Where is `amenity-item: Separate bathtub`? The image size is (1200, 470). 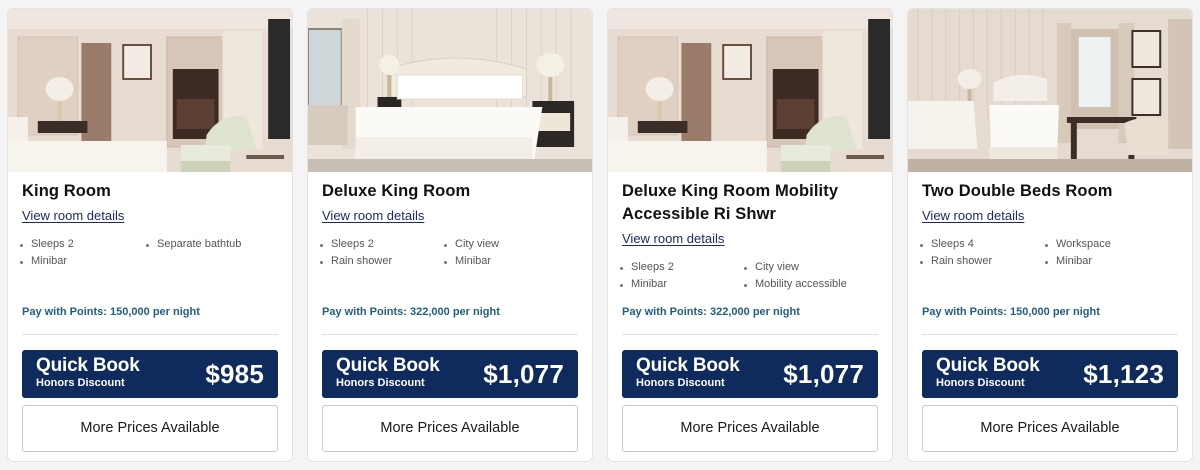
amenity-item: Separate bathtub is located at coordinates (193, 244).